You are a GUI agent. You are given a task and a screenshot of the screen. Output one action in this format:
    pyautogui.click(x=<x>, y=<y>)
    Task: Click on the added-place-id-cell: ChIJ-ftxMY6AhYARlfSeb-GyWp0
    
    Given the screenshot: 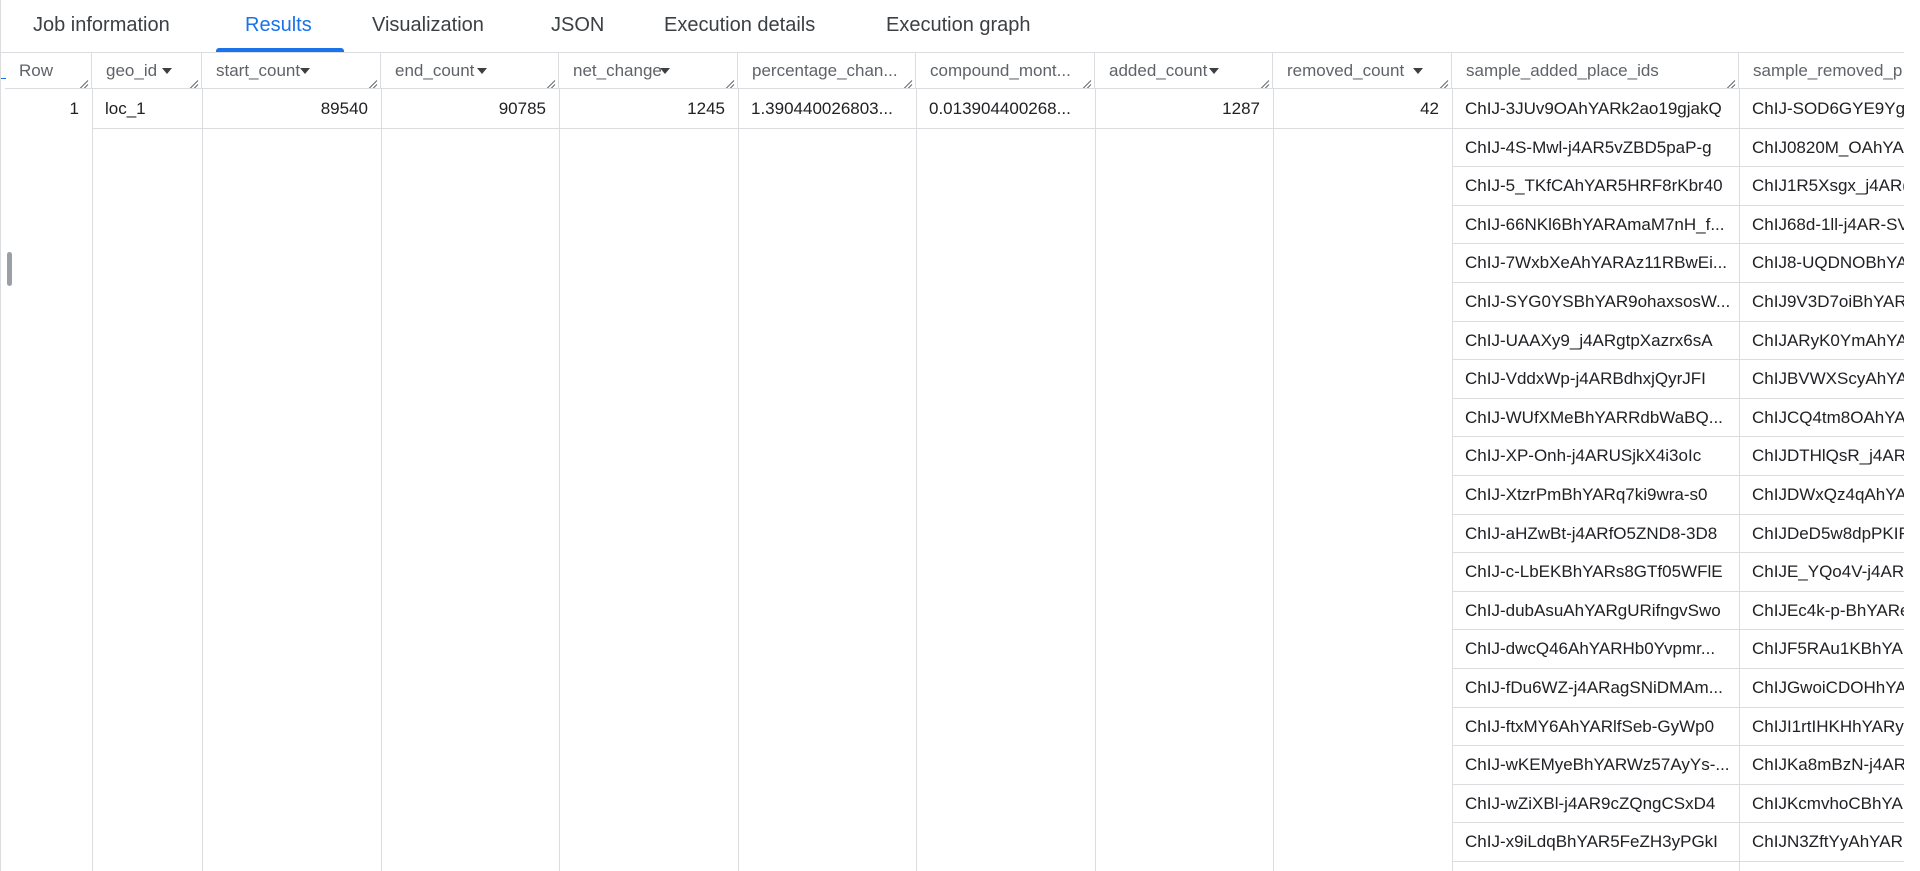 What is the action you would take?
    pyautogui.click(x=1595, y=727)
    